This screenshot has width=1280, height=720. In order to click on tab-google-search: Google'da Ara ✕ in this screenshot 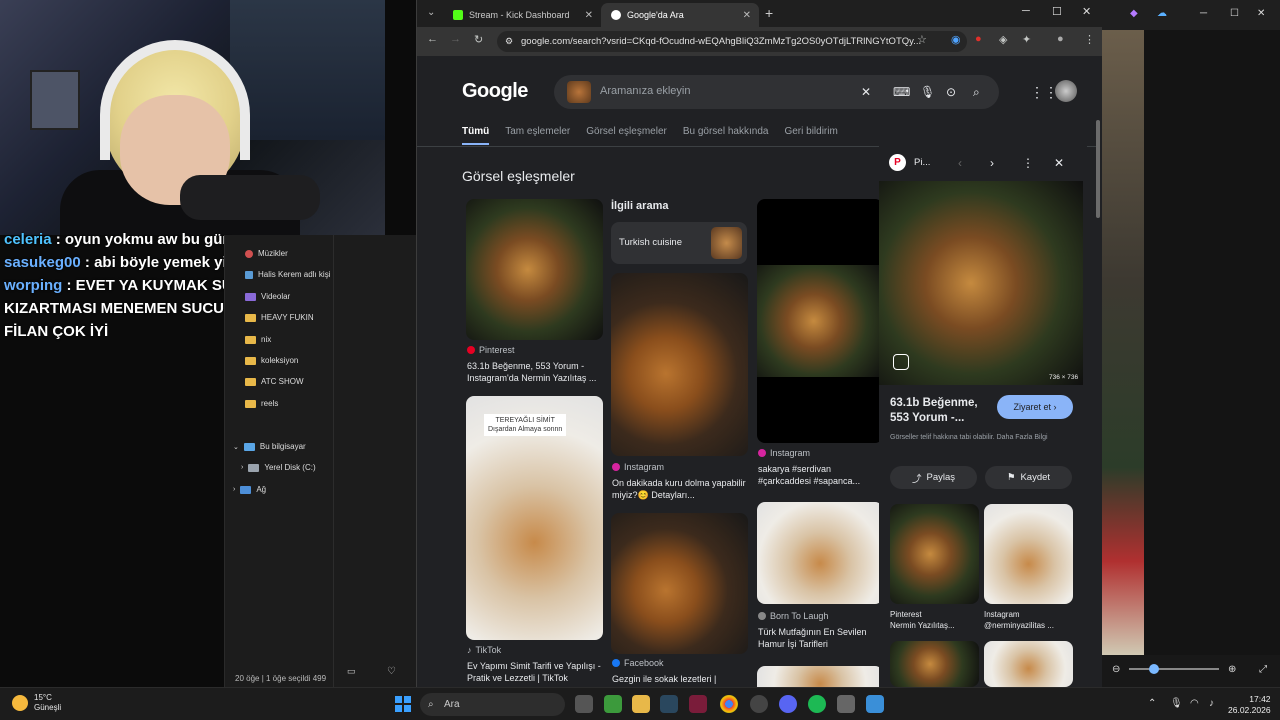, I will do `click(680, 15)`.